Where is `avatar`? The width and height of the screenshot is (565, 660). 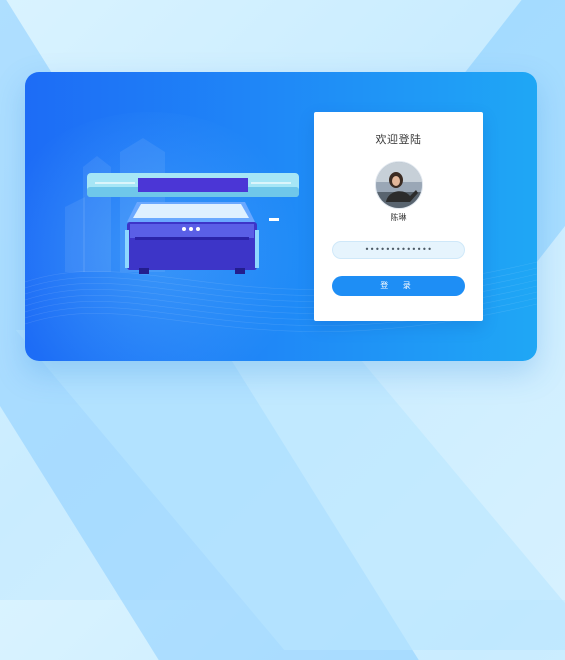
avatar is located at coordinates (399, 185).